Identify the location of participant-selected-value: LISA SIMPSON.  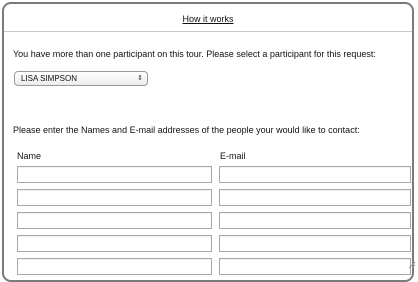
(49, 78).